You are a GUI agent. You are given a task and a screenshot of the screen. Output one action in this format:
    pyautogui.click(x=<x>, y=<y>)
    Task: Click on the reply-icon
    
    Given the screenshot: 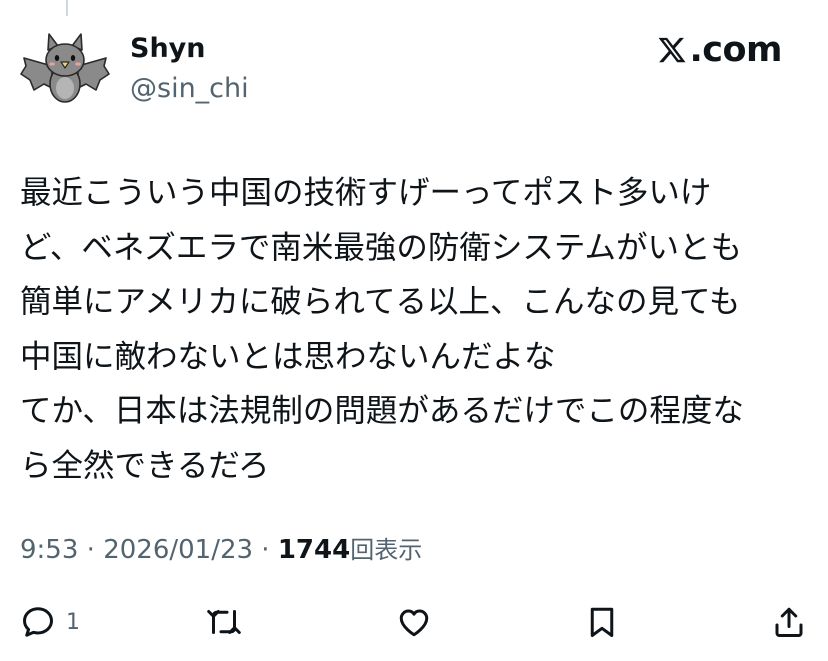 What is the action you would take?
    pyautogui.click(x=38, y=622)
    